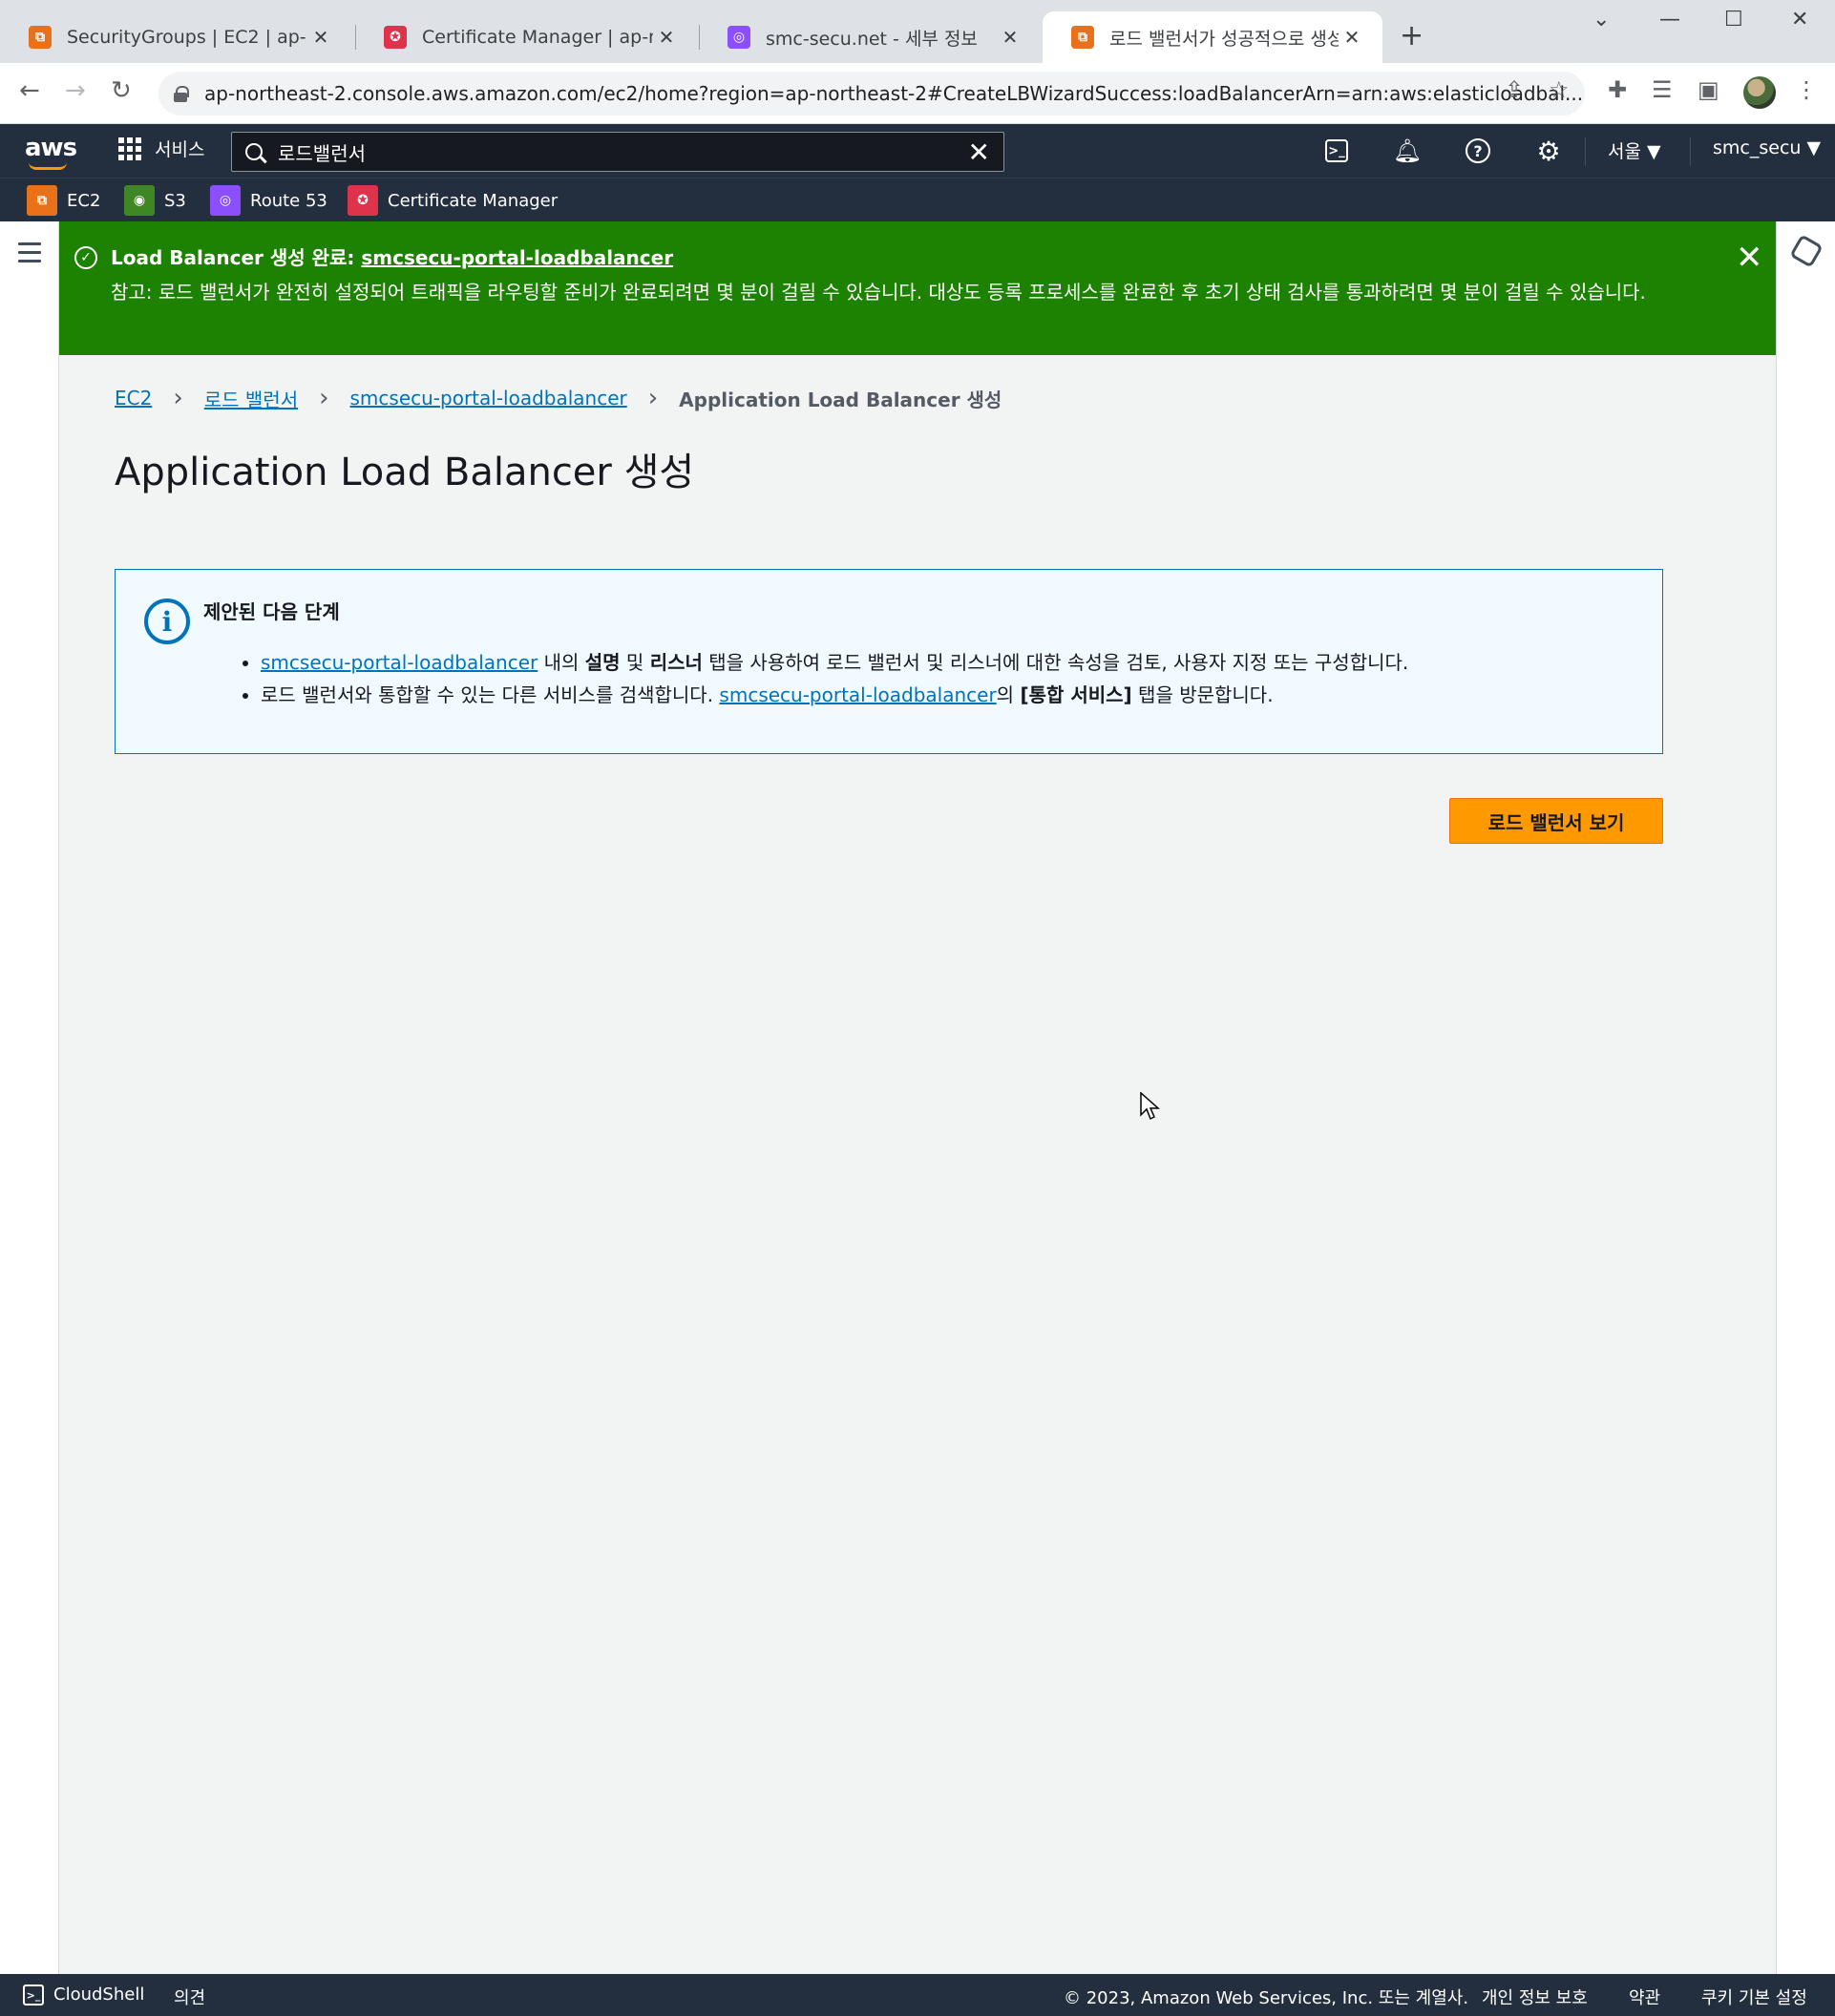  What do you see at coordinates (979, 152) in the screenshot?
I see `clear-search-icon: ✕` at bounding box center [979, 152].